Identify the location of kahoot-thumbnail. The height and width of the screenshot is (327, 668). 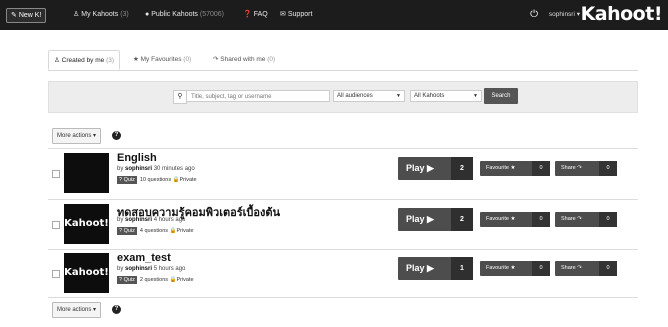
(86, 173).